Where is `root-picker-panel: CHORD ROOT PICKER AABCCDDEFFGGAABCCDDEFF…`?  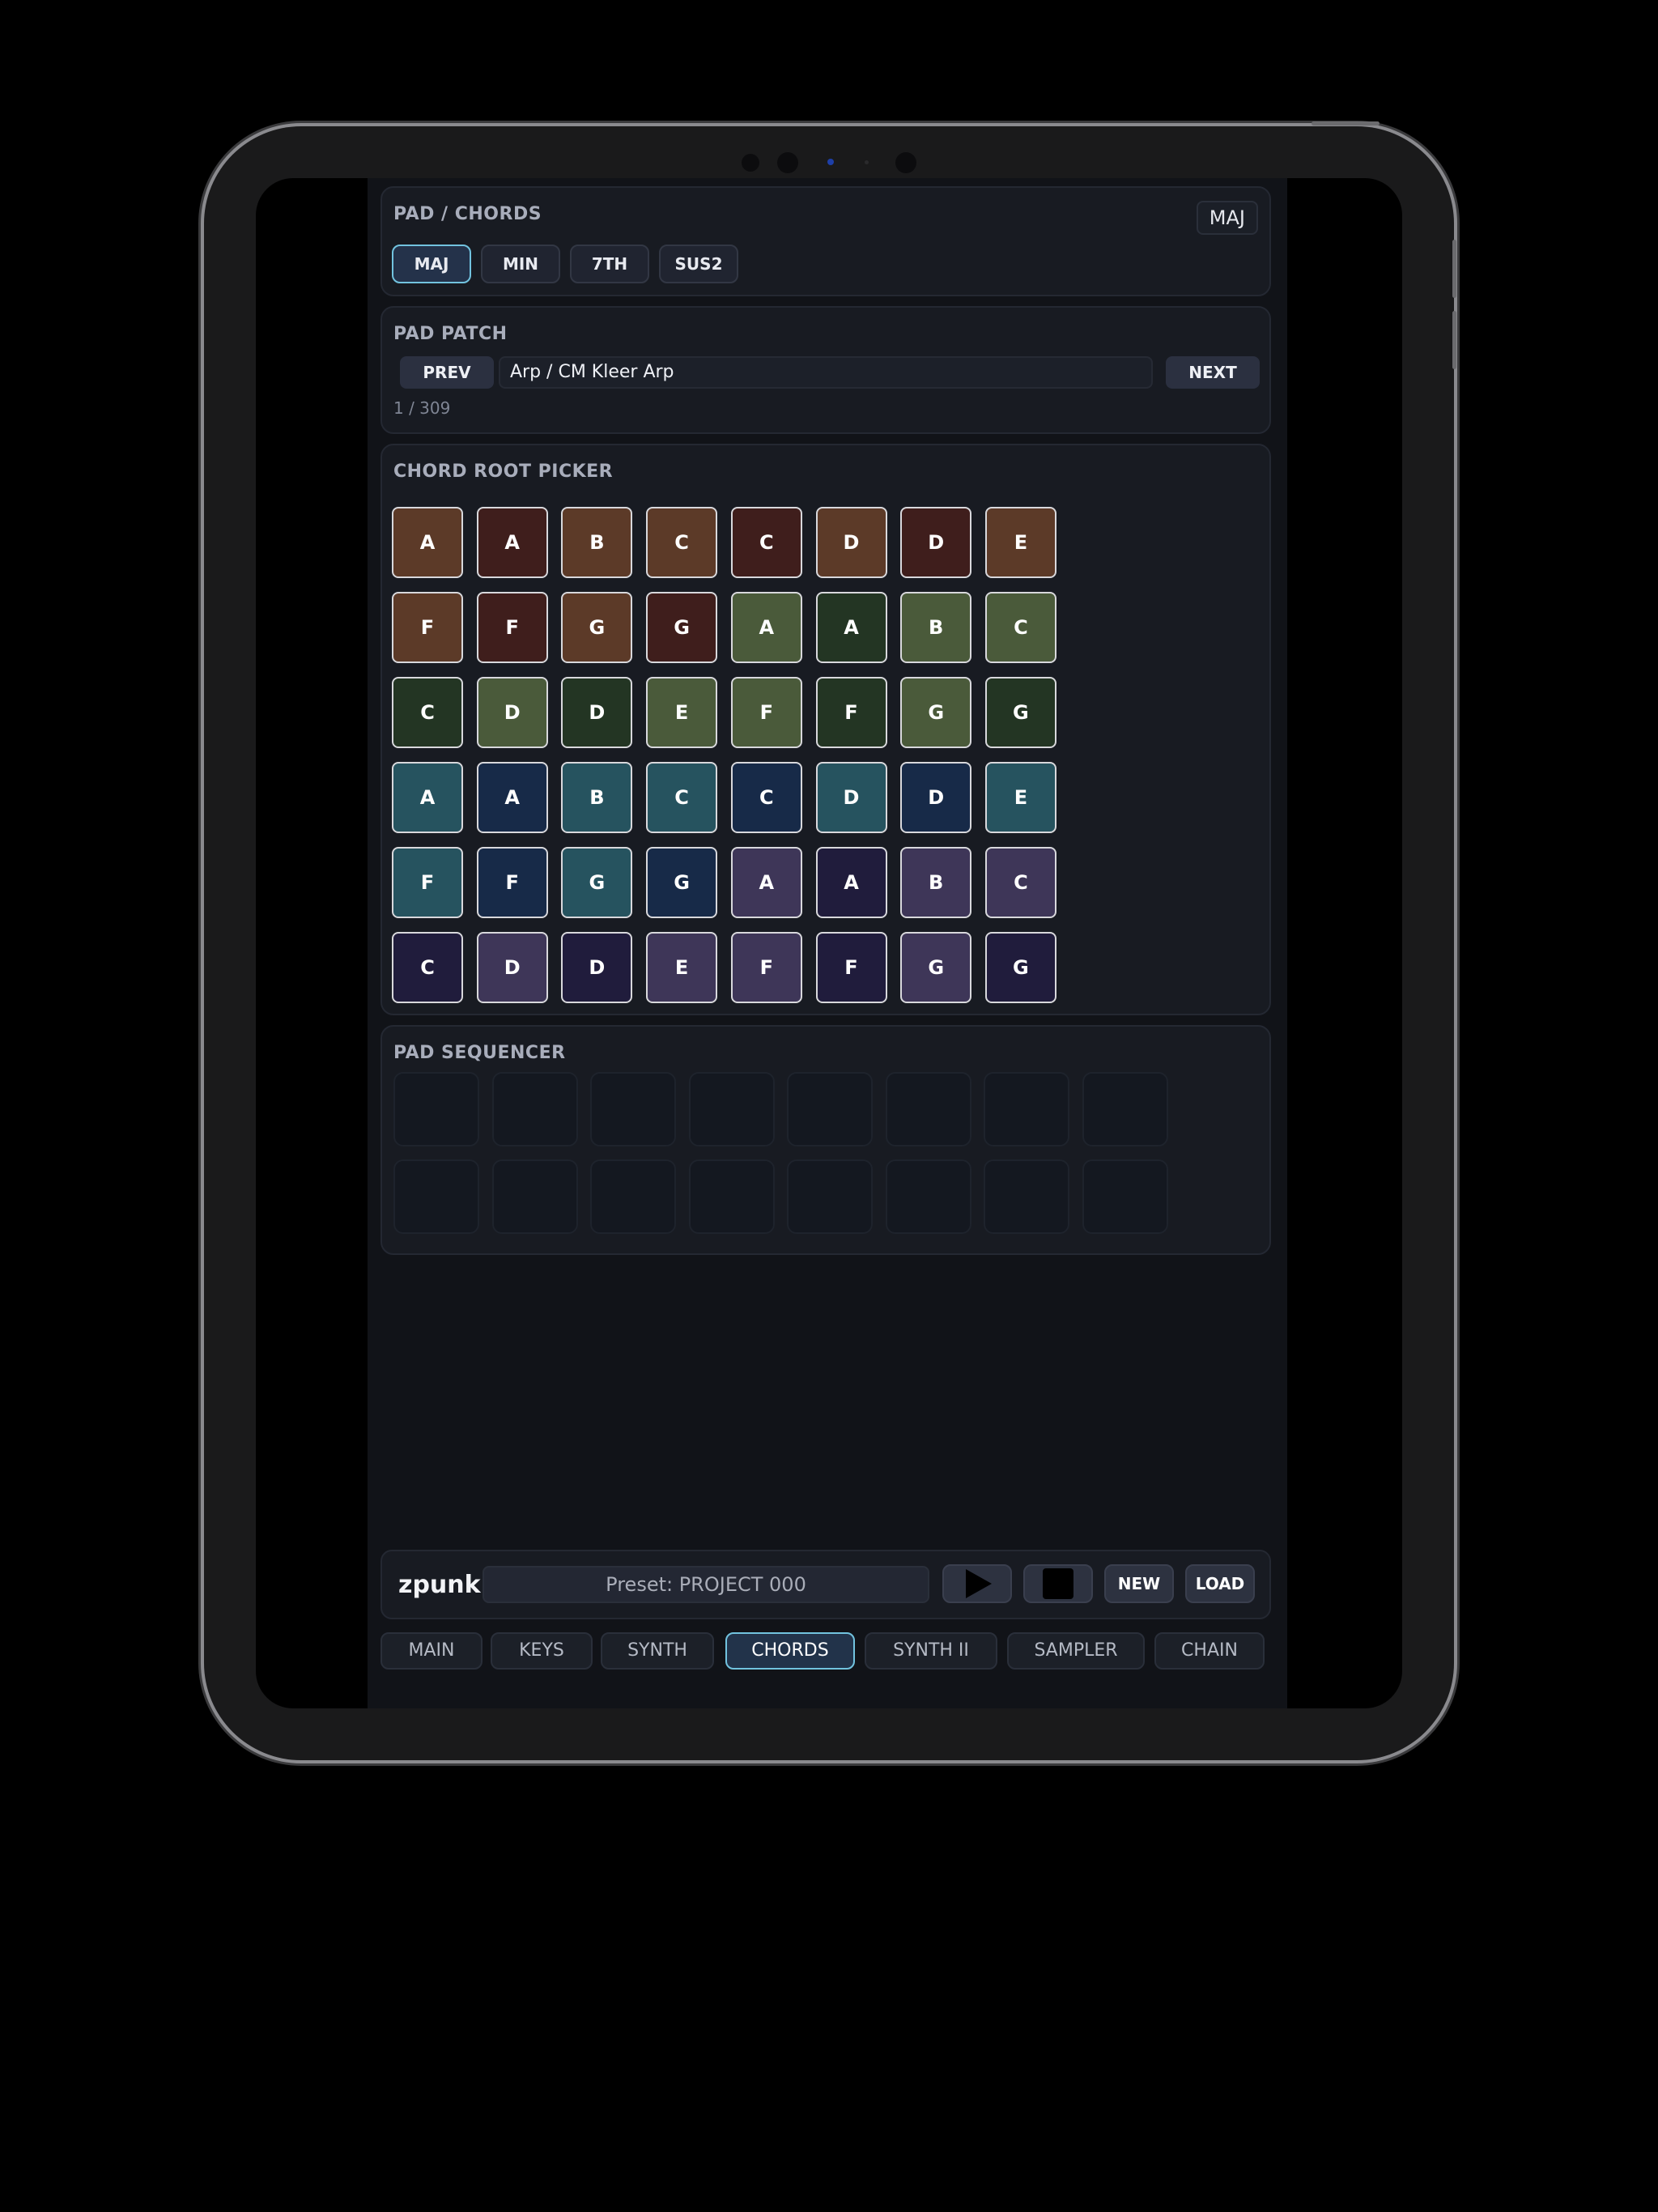 root-picker-panel: CHORD ROOT PICKER AABCCDDEFFGGAABCCDDEFF… is located at coordinates (825, 730).